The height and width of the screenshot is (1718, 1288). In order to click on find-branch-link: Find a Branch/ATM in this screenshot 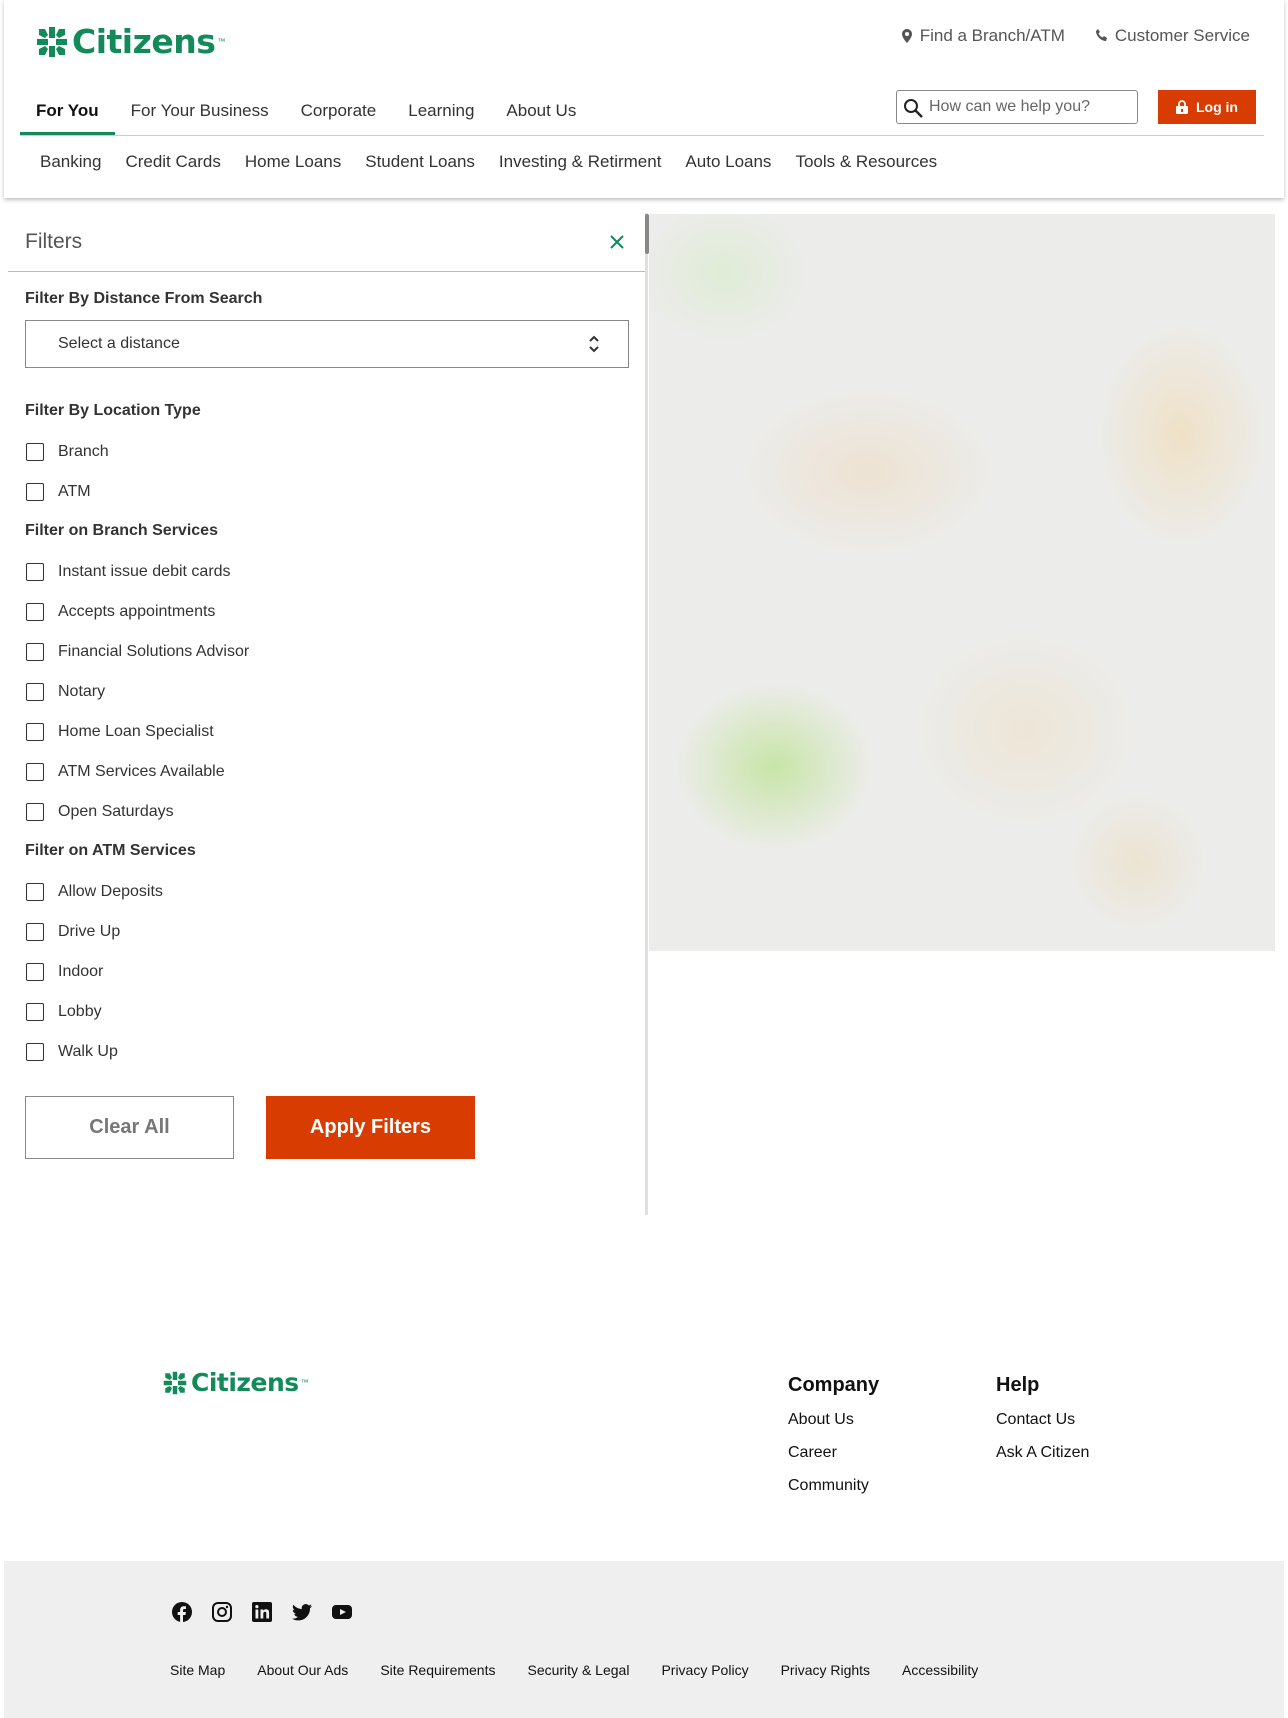, I will do `click(982, 36)`.